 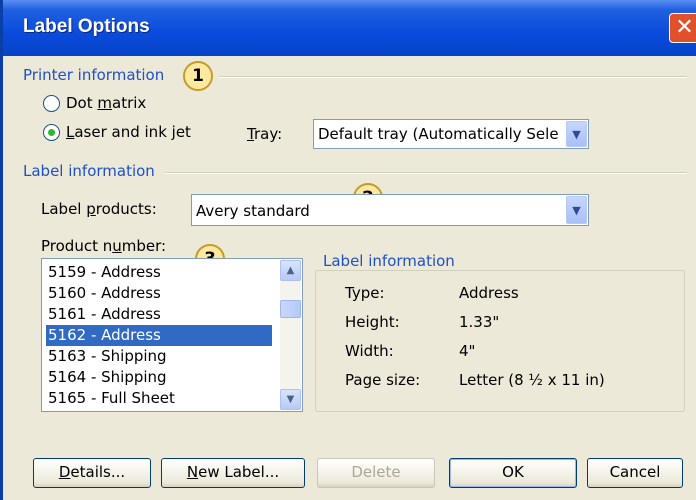 What do you see at coordinates (159, 398) in the screenshot?
I see `list-item: 5165 - Full Sheet` at bounding box center [159, 398].